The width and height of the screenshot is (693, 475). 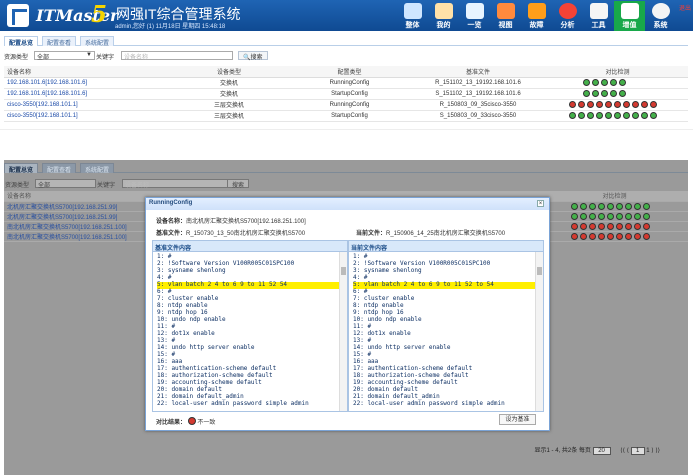 What do you see at coordinates (191, 319) in the screenshot?
I see `code-line: 10: undo ndp enable` at bounding box center [191, 319].